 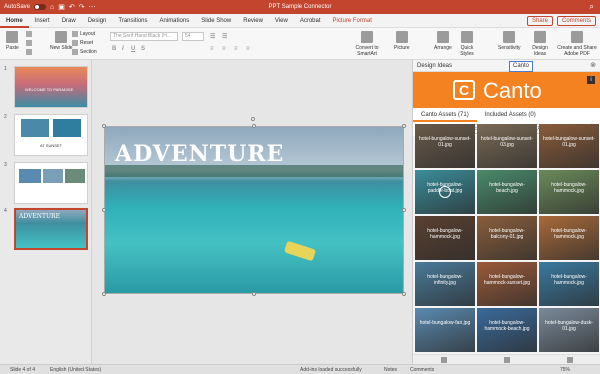 I want to click on layout-button: Layout, so click(x=83, y=34).